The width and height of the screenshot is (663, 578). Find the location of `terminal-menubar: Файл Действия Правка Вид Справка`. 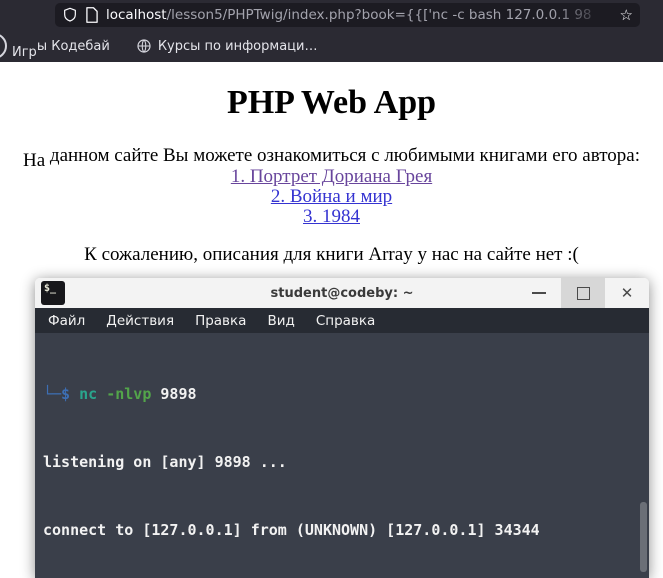

terminal-menubar: Файл Действия Правка Вид Справка is located at coordinates (342, 320).